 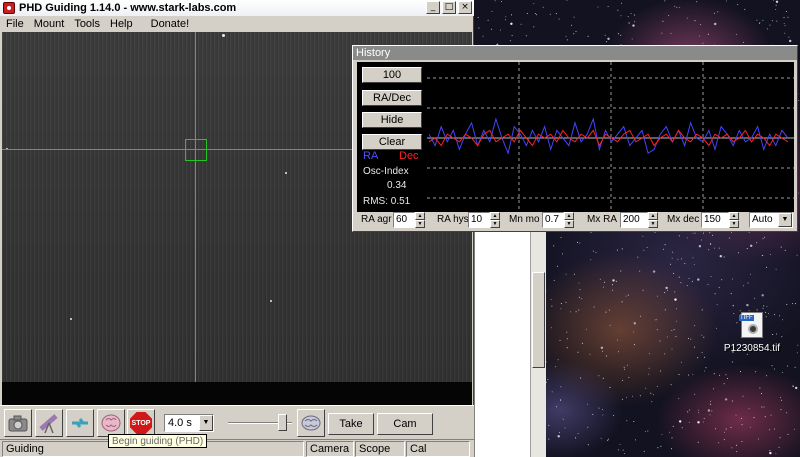 What do you see at coordinates (634, 220) in the screenshot?
I see `mx-ra-field: 200` at bounding box center [634, 220].